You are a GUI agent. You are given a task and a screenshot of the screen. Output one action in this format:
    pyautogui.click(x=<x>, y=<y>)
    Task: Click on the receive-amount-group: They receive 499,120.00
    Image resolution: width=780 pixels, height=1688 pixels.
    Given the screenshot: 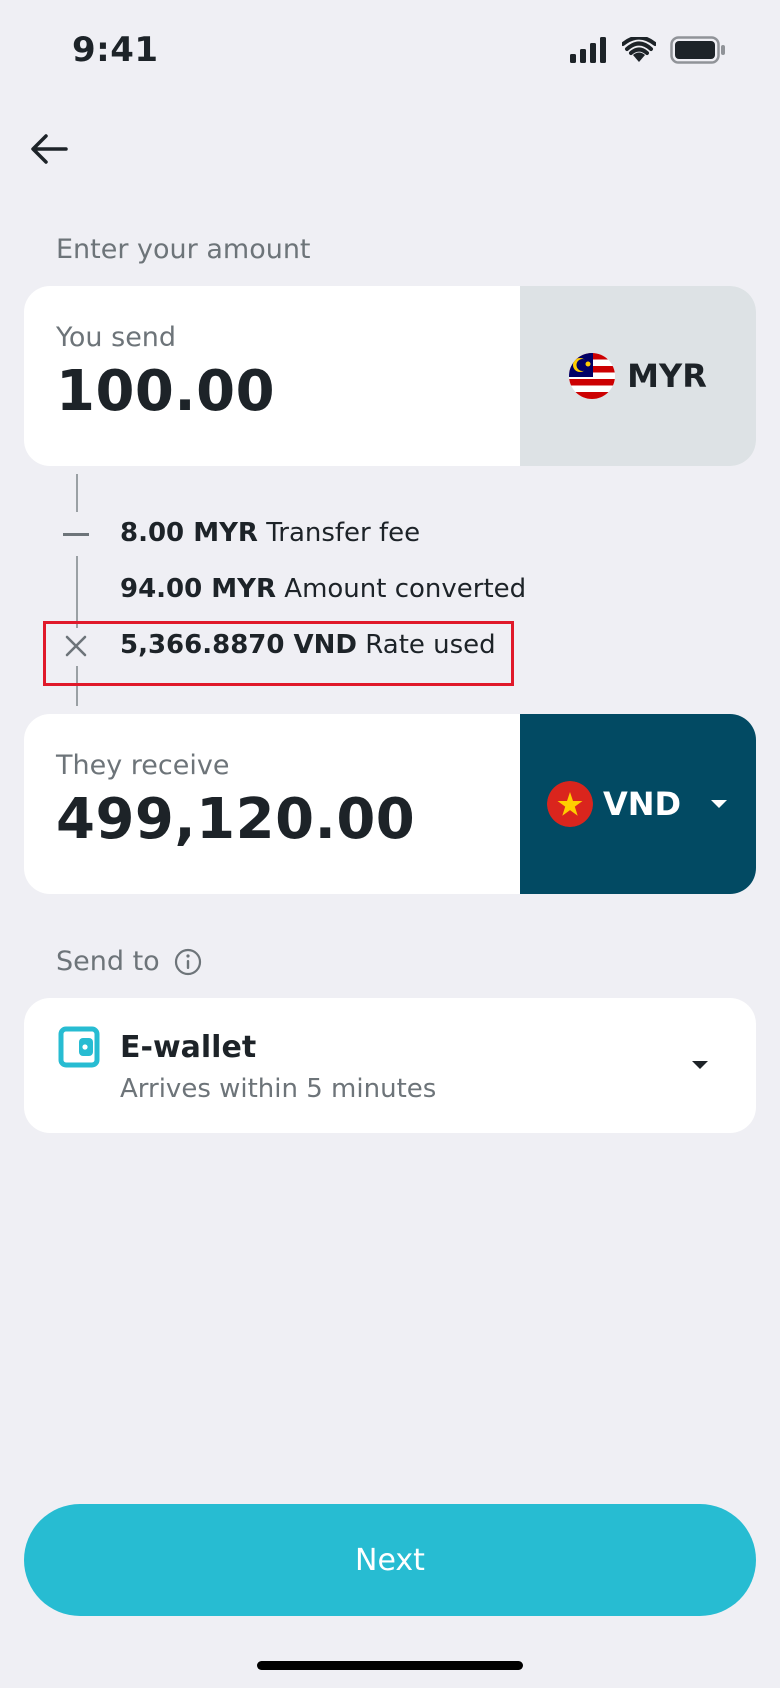 What is the action you would take?
    pyautogui.click(x=235, y=801)
    